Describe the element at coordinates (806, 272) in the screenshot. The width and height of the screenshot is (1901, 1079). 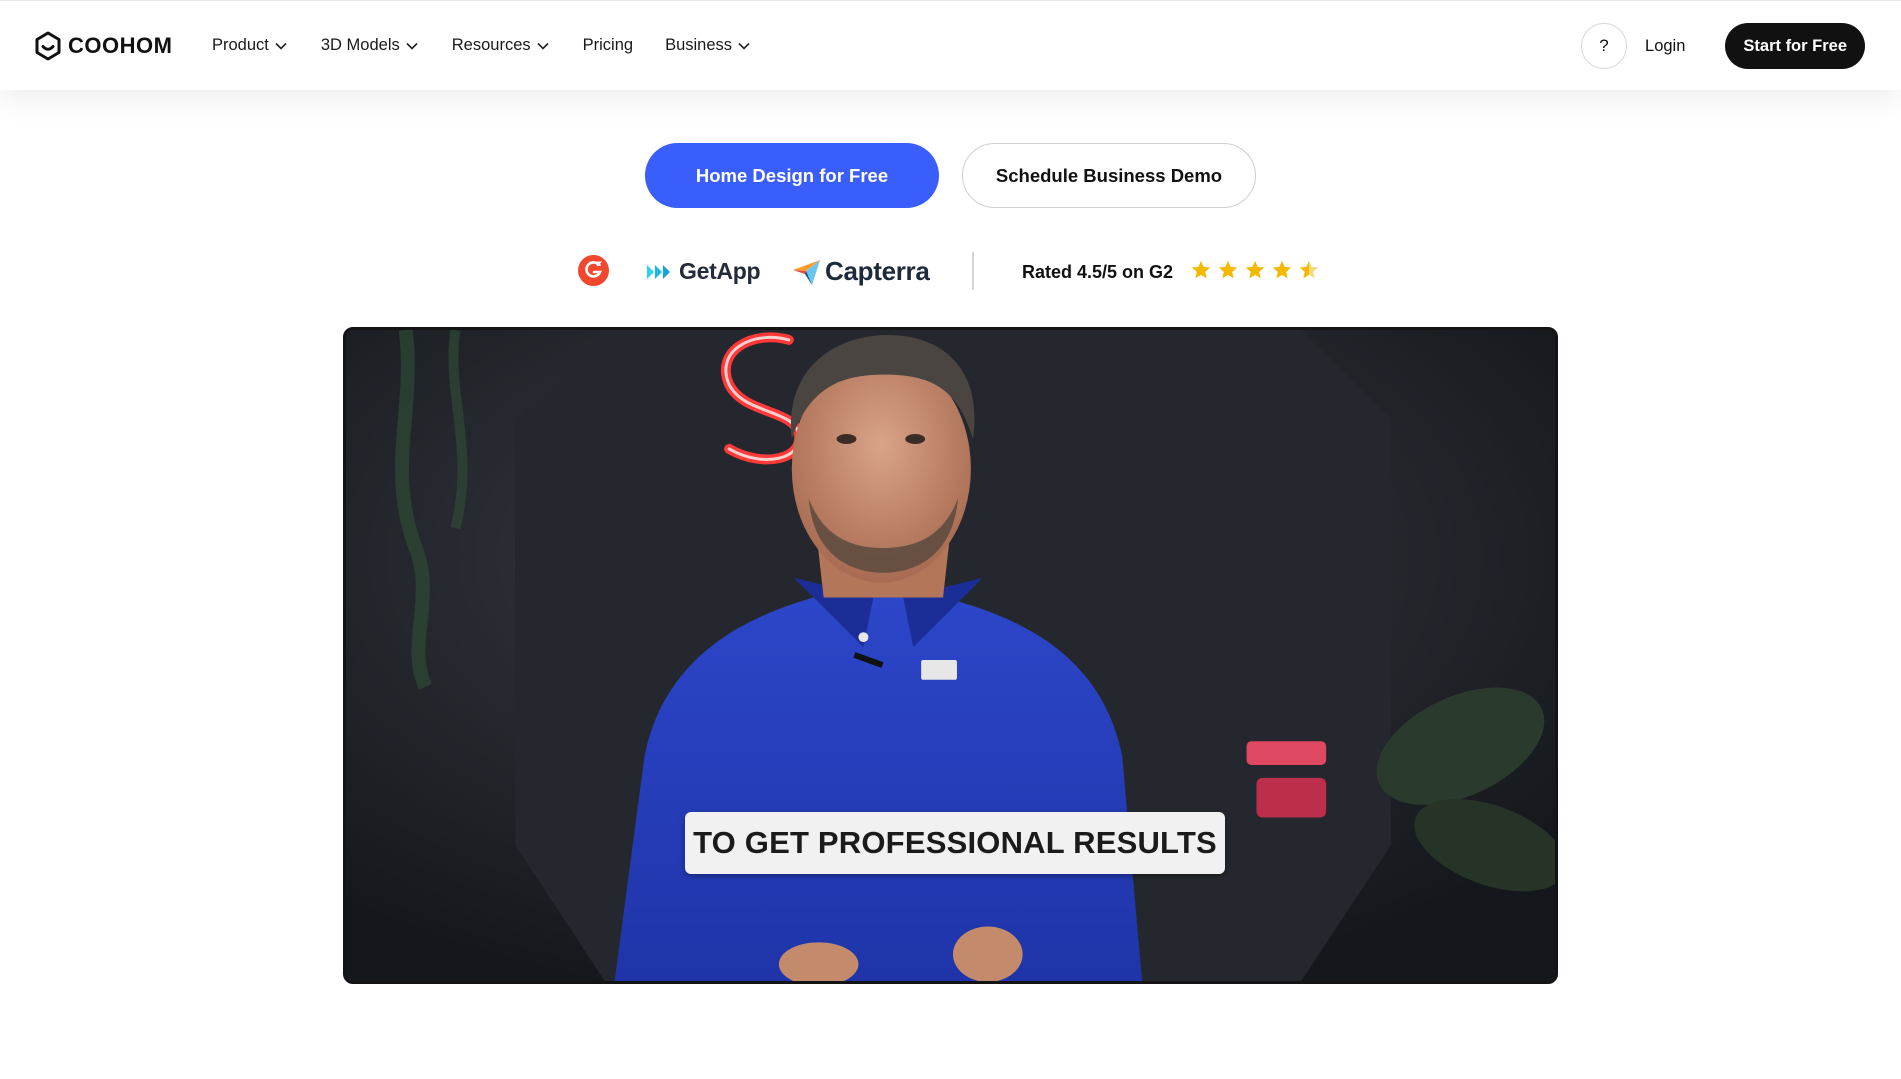
I see `capterra-arrow-icon` at that location.